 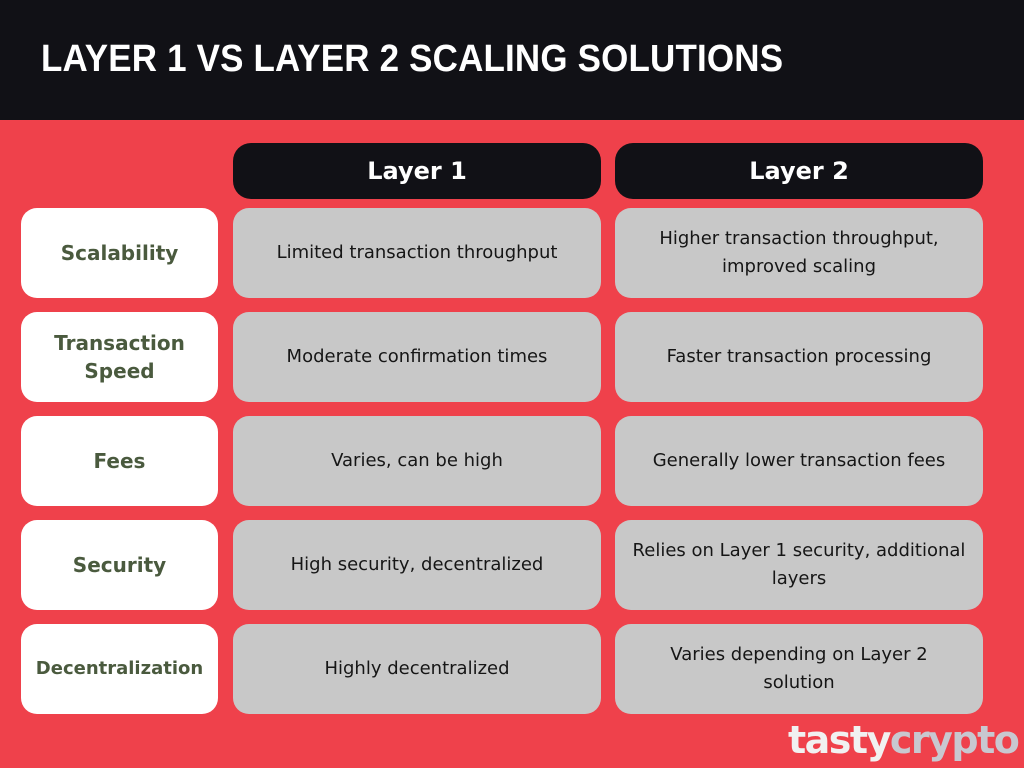 I want to click on row-label-fees: Fees, so click(x=119, y=461).